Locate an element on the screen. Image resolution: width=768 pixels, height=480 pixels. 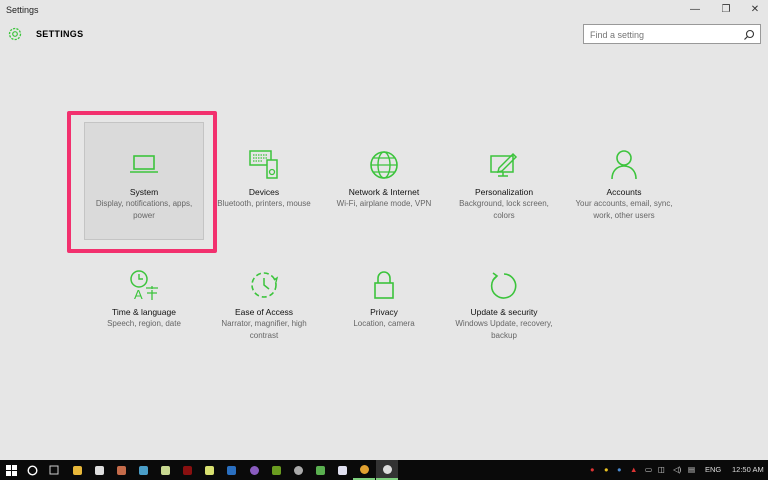
tile-desc: Location, camera is located at coordinates (384, 323).